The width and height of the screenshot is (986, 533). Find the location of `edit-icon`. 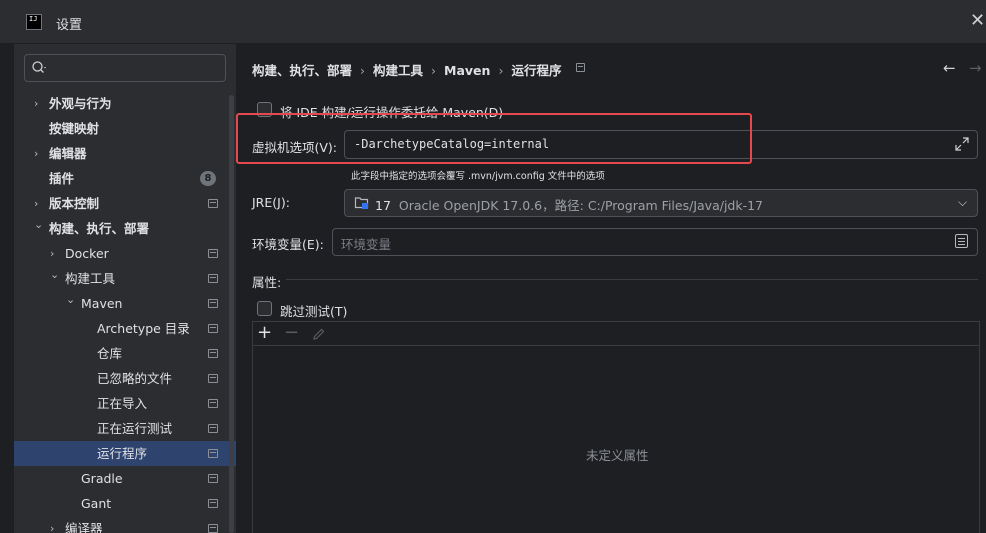

edit-icon is located at coordinates (319, 334).